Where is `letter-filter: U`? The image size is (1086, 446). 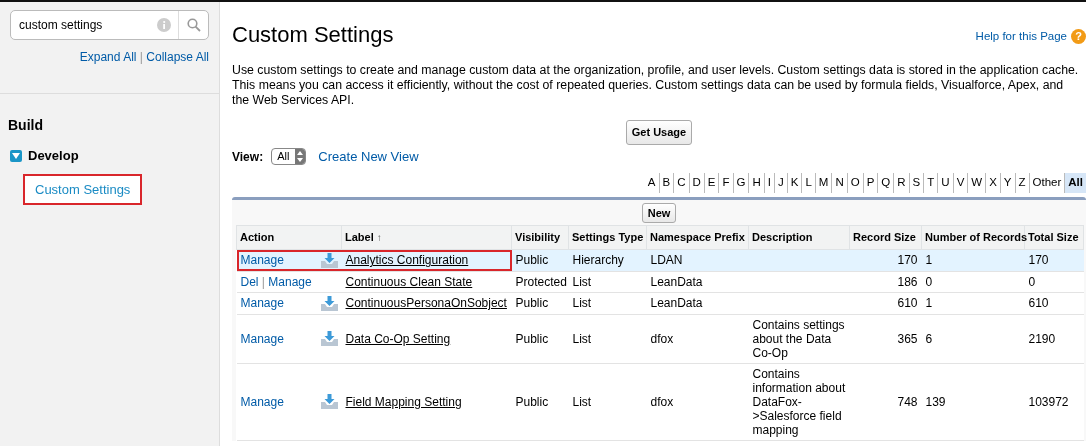 letter-filter: U is located at coordinates (945, 183).